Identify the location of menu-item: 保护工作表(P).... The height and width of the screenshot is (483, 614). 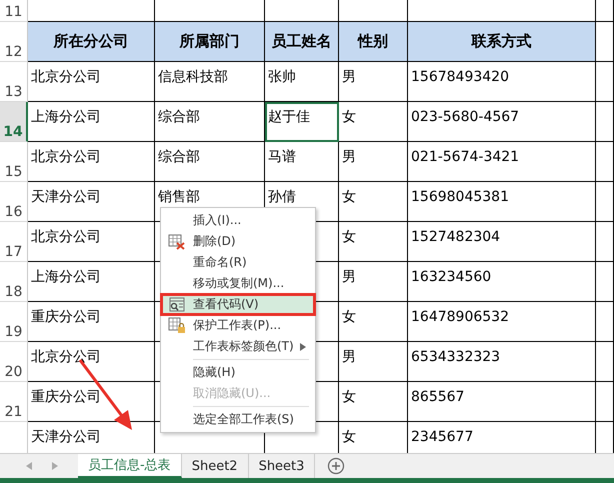
(238, 325).